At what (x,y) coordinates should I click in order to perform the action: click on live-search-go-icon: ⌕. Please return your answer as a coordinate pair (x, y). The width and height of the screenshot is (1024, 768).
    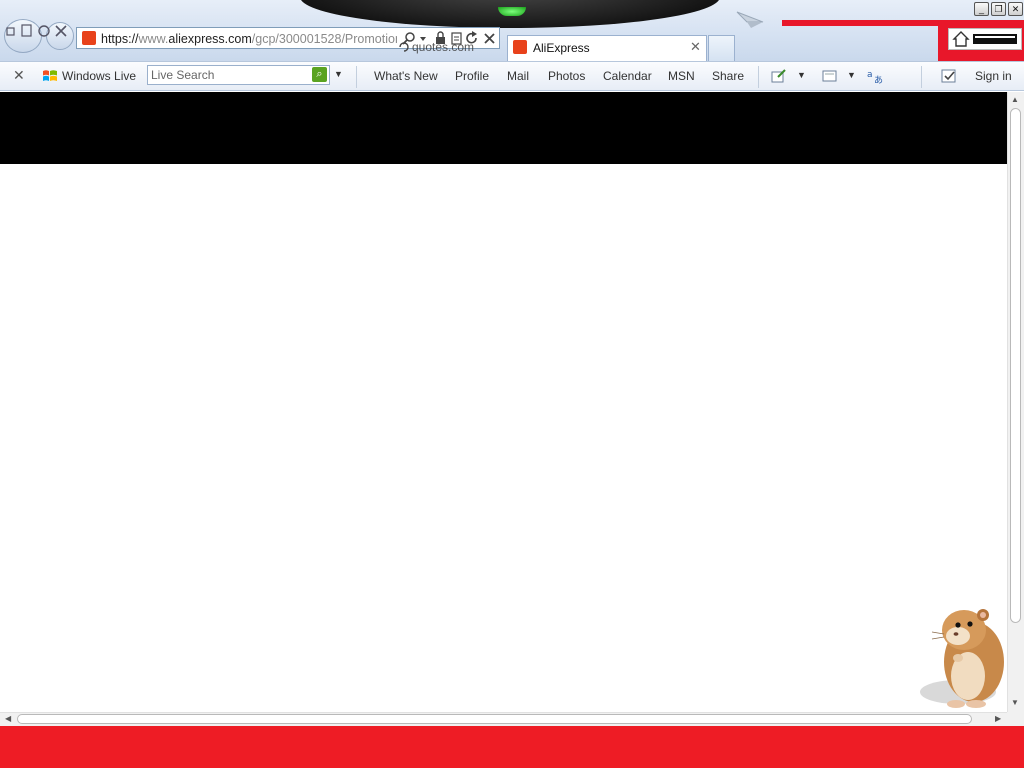
    Looking at the image, I should click on (319, 74).